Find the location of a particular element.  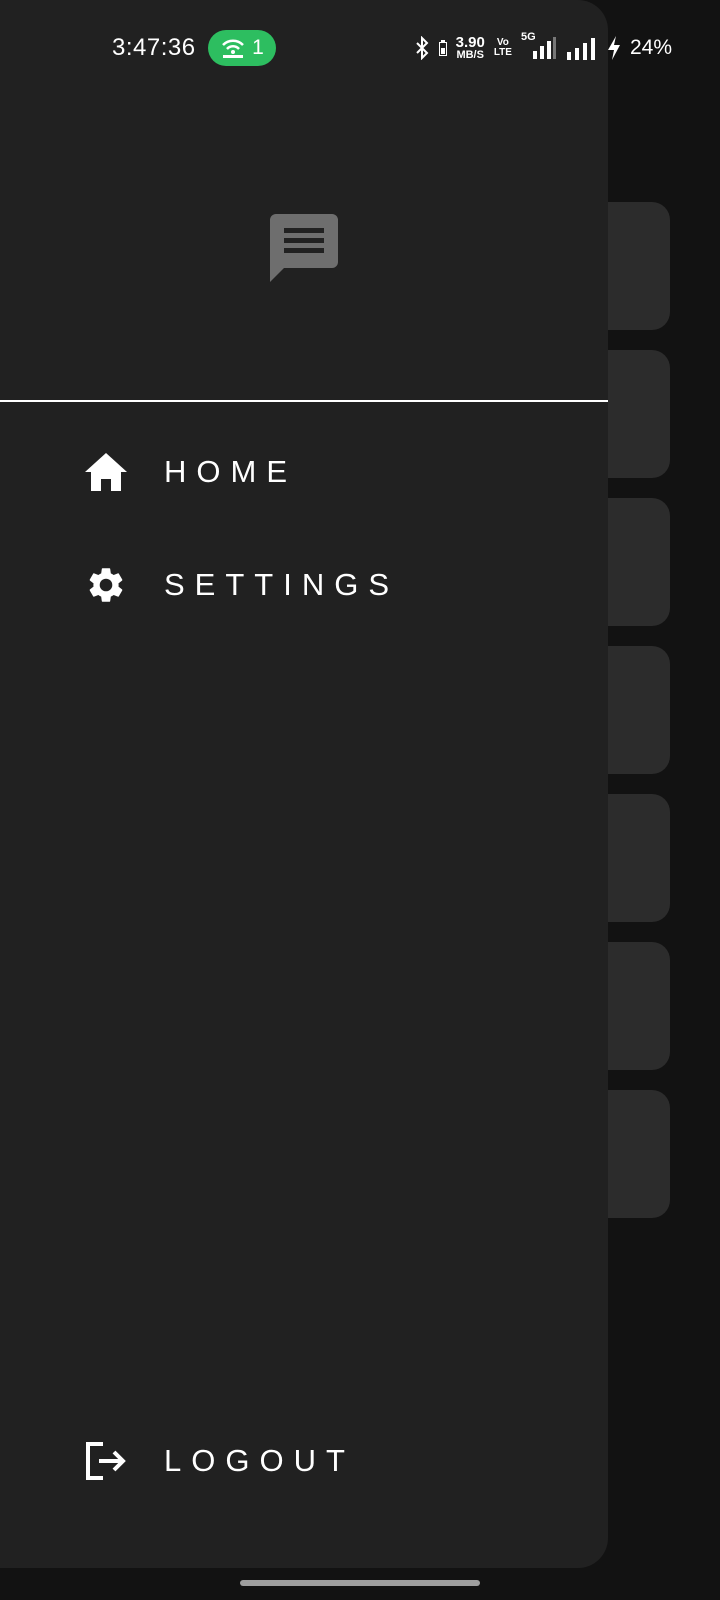

bluetooth-icon is located at coordinates (422, 48).